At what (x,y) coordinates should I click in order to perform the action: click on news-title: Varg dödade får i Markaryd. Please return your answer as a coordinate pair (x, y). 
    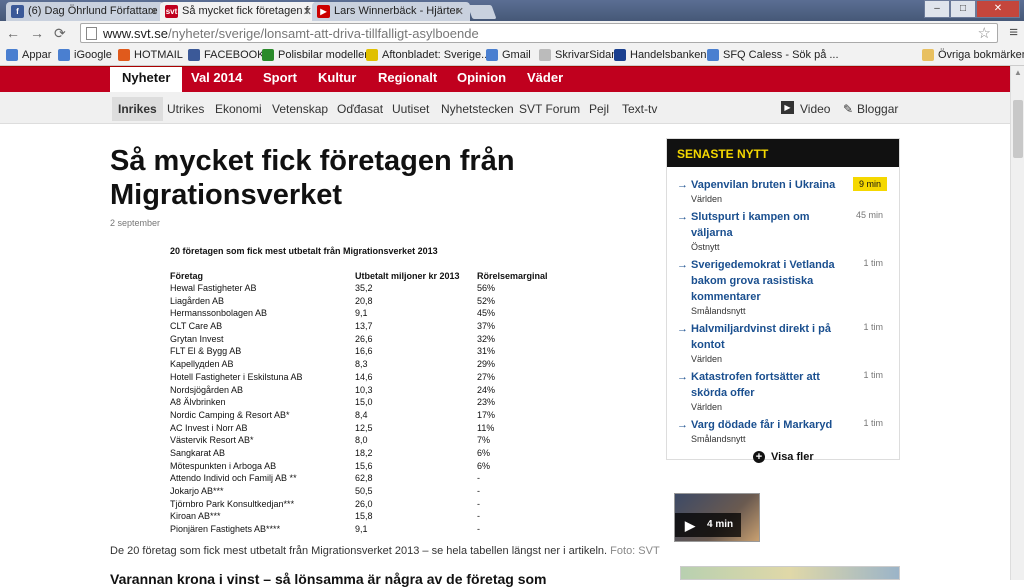
    Looking at the image, I should click on (762, 425).